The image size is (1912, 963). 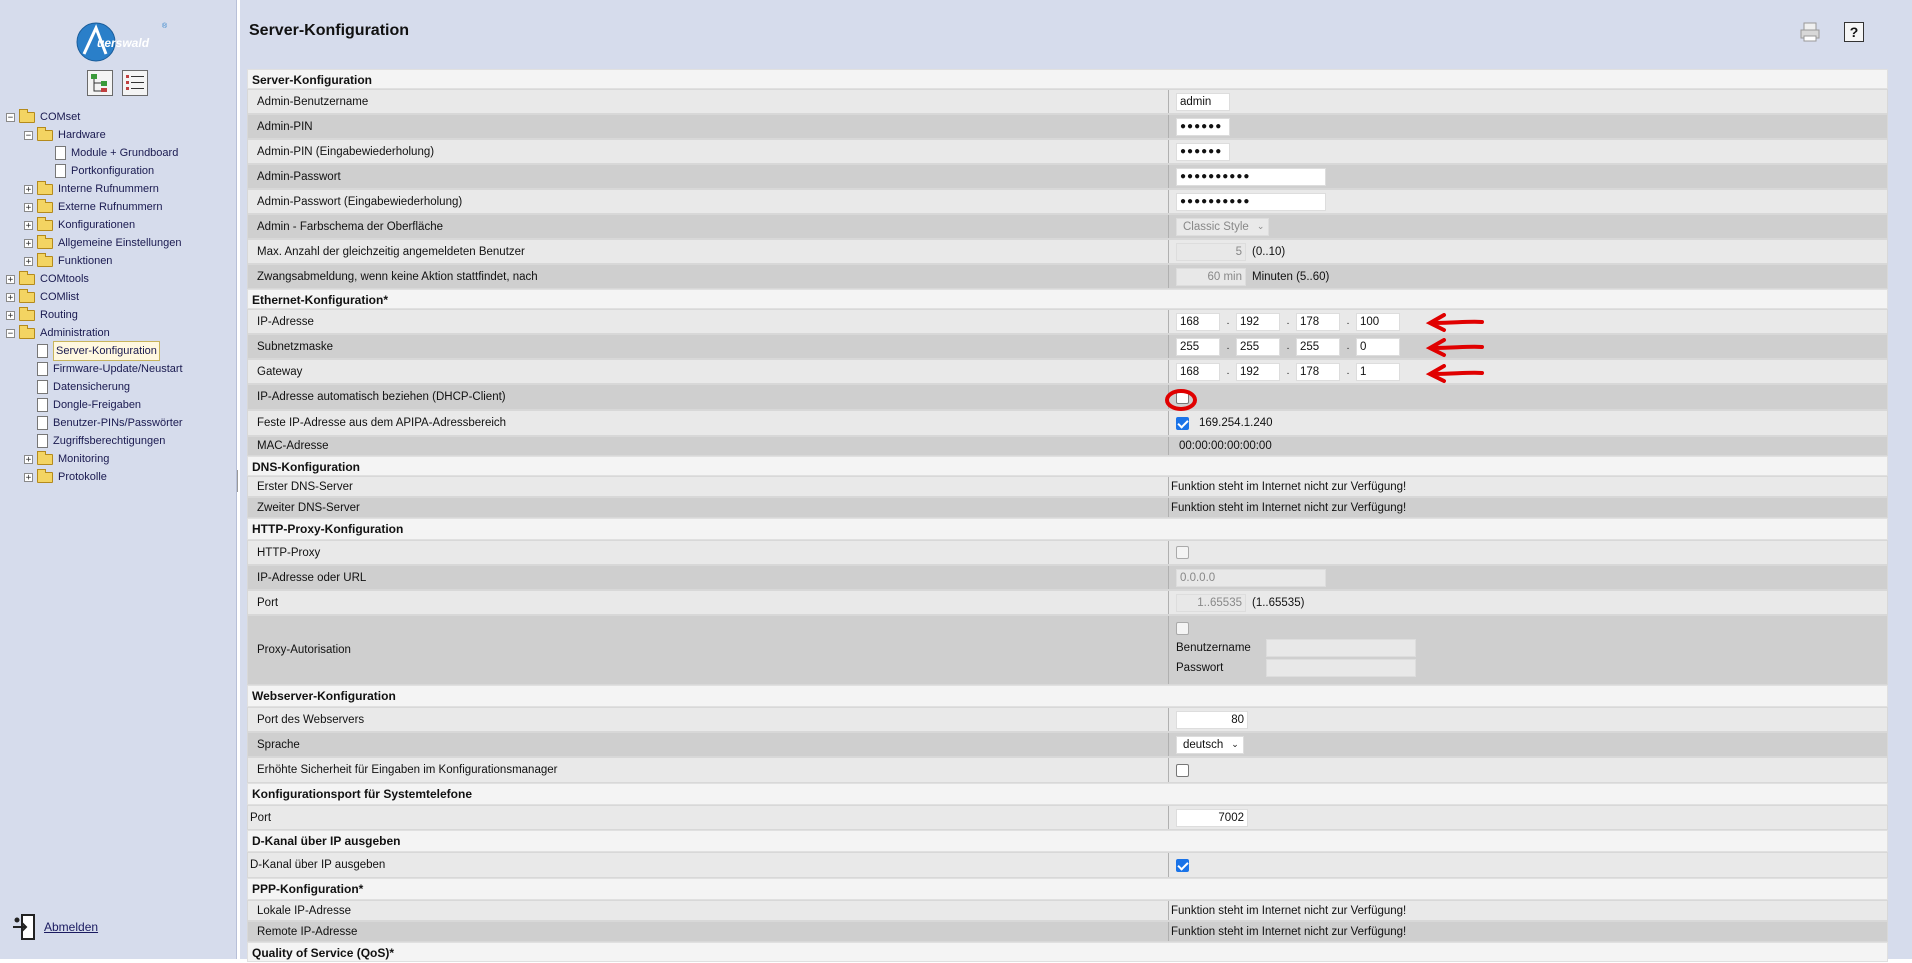 I want to click on proxy-user-label: Benutzername, so click(x=1213, y=648).